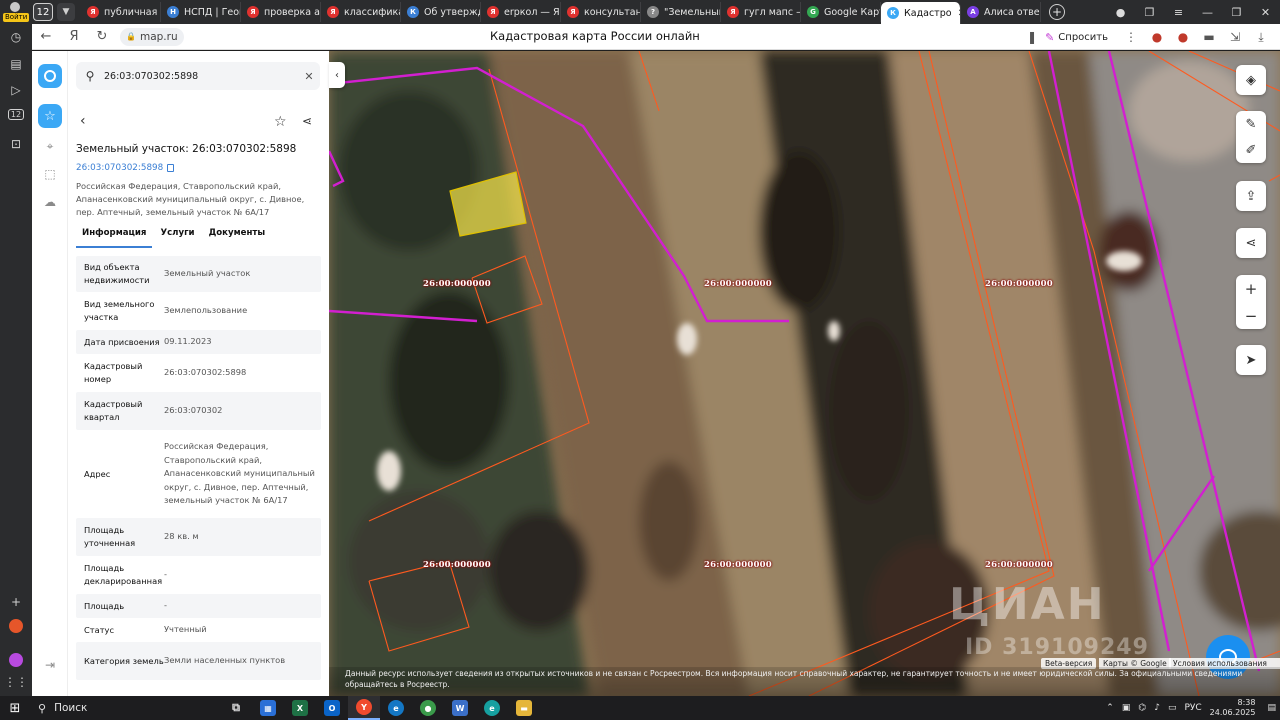 The width and height of the screenshot is (1280, 720). What do you see at coordinates (1178, 12) in the screenshot?
I see `menu-icon: ≡` at bounding box center [1178, 12].